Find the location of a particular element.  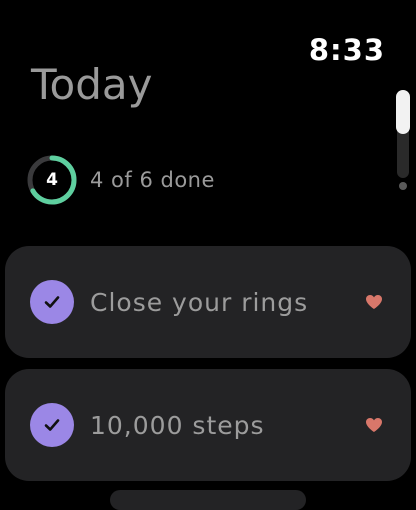

scroll-dot is located at coordinates (403, 186).